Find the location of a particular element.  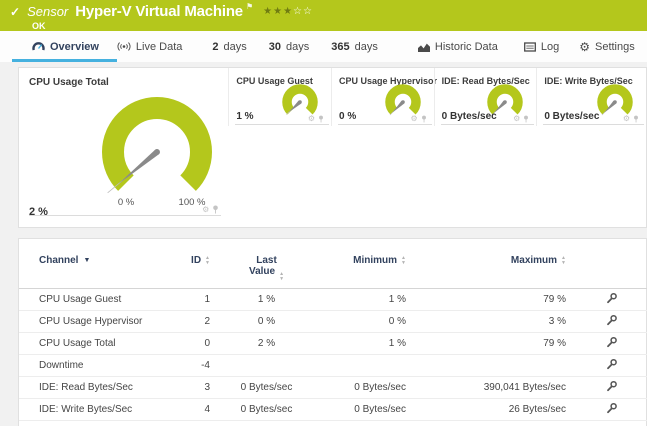

channel-name: CPU Usage Guest is located at coordinates (96, 299).